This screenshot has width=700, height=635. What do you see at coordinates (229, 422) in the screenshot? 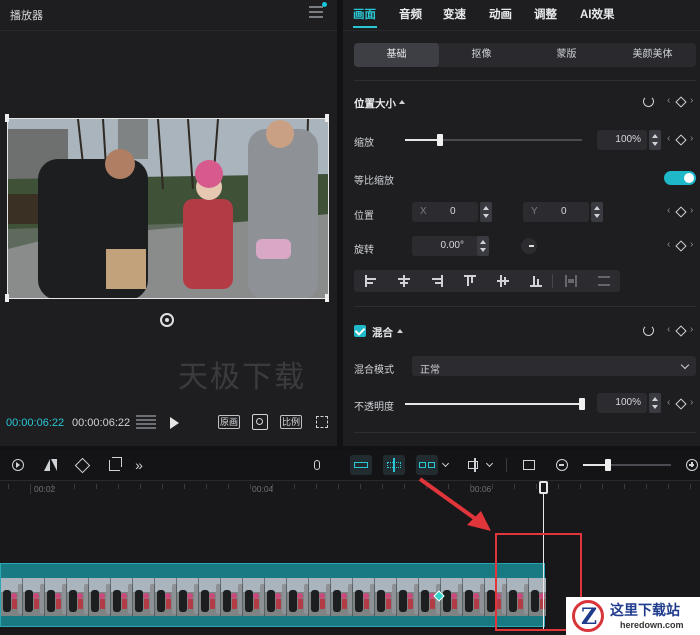
I see `original-quality-button: 原画` at bounding box center [229, 422].